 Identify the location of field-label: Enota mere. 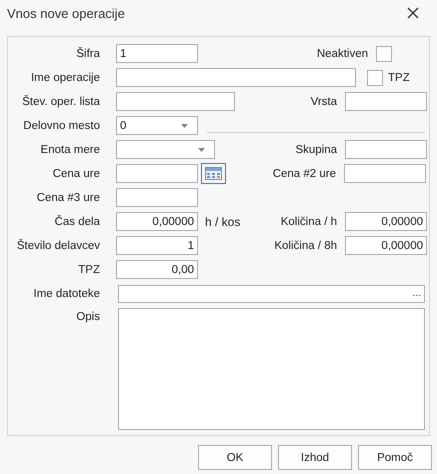
(70, 150).